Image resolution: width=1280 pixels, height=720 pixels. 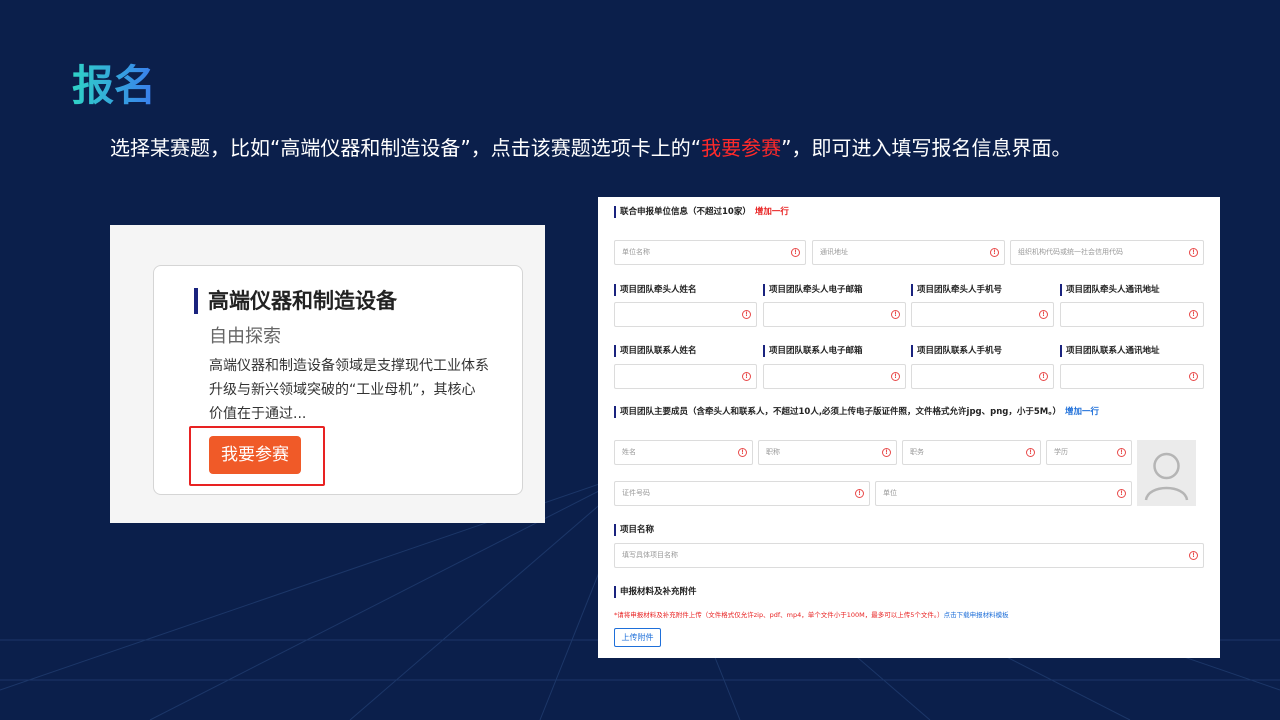 I want to click on unit-section-header: 联合申报单位信息（不超过10家） 增加一行, so click(x=701, y=212).